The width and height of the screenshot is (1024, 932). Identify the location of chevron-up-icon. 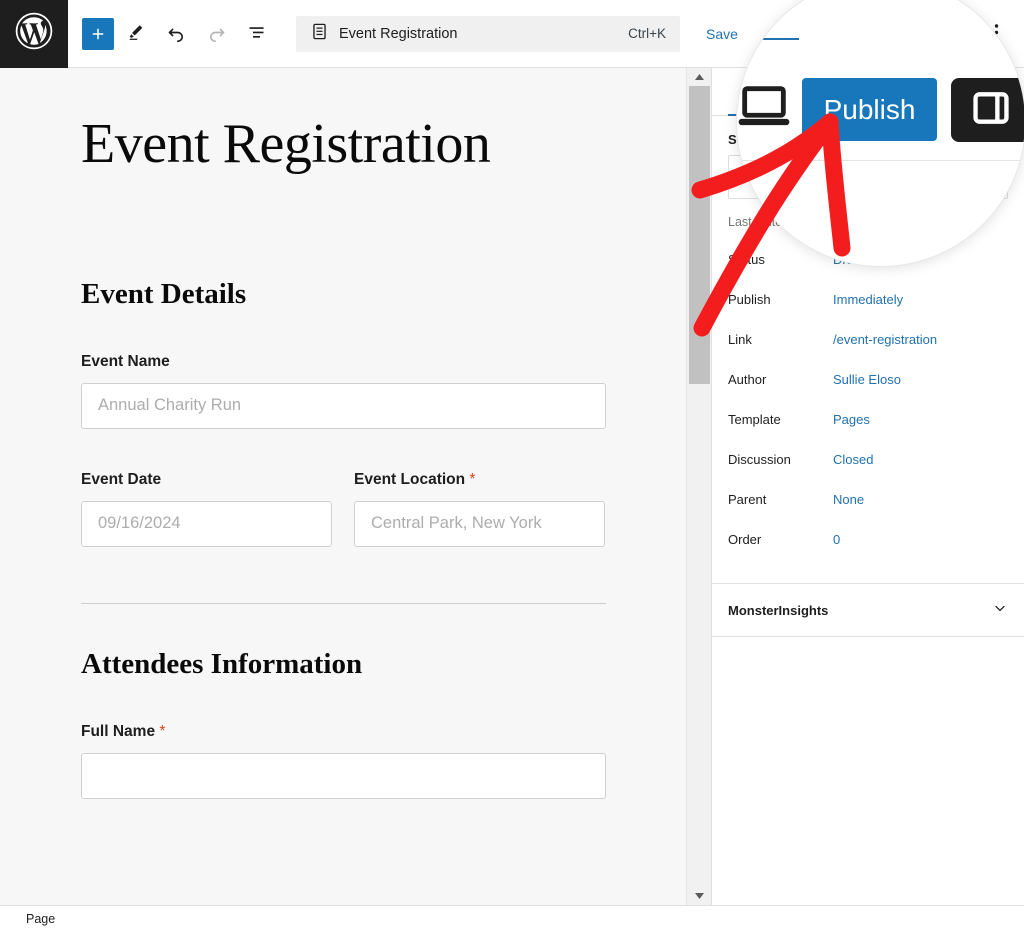
(699, 77).